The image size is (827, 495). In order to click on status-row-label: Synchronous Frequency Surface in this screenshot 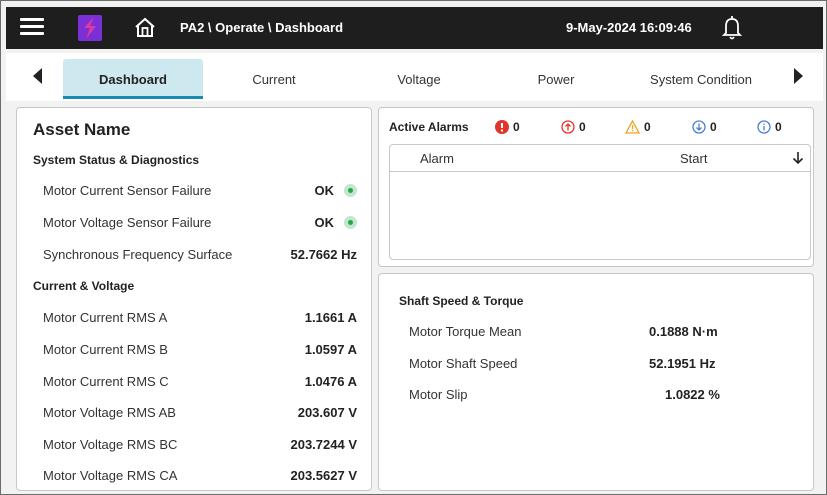, I will do `click(138, 254)`.